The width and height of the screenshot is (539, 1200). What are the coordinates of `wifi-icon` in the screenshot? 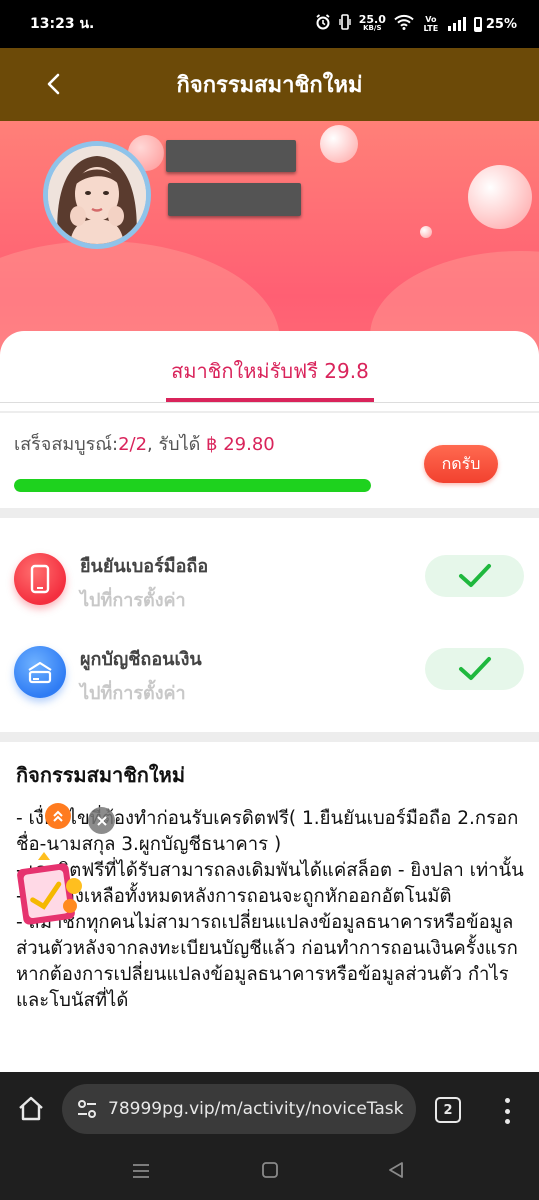 It's located at (404, 24).